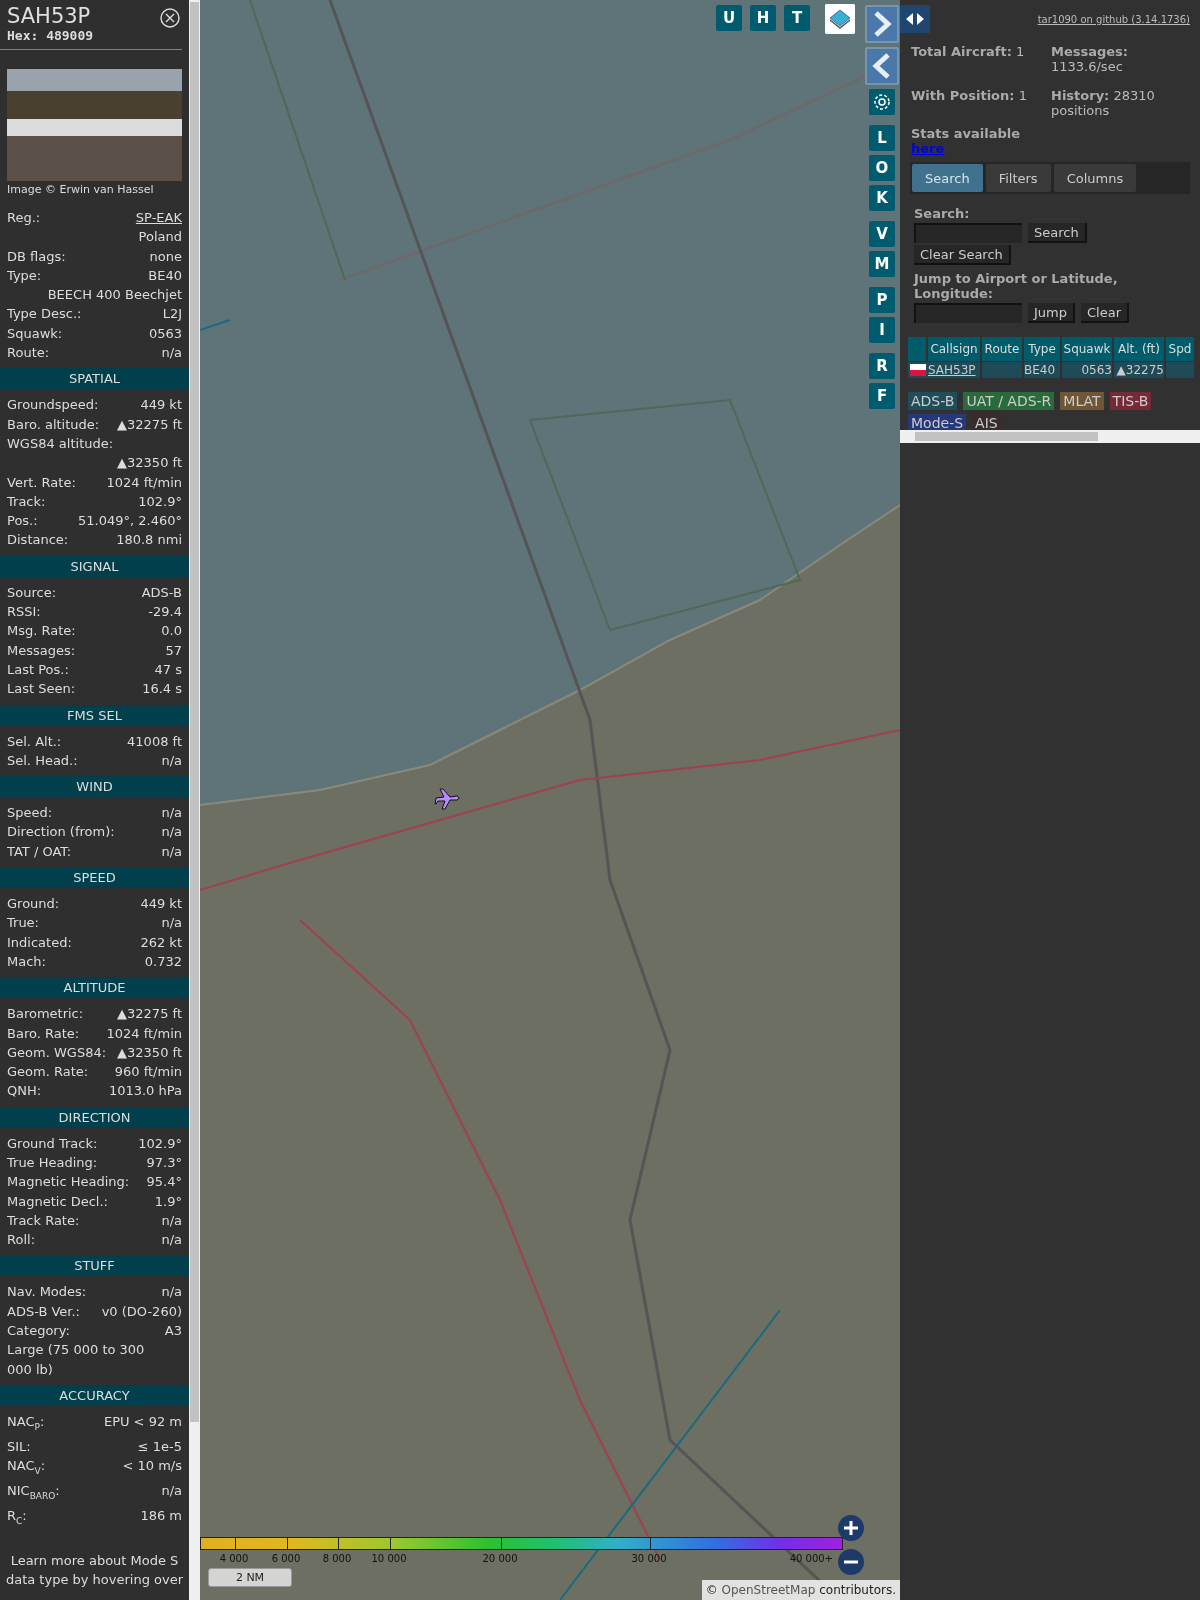  What do you see at coordinates (26, 961) in the screenshot?
I see `field-label: Mach:` at bounding box center [26, 961].